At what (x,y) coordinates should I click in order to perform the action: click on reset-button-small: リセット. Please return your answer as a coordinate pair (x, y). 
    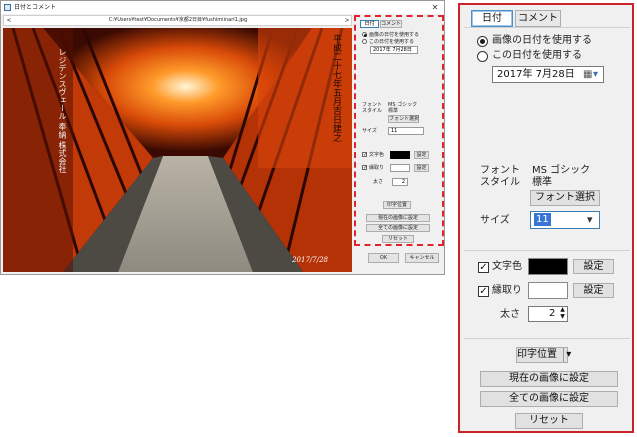
    Looking at the image, I should click on (398, 239).